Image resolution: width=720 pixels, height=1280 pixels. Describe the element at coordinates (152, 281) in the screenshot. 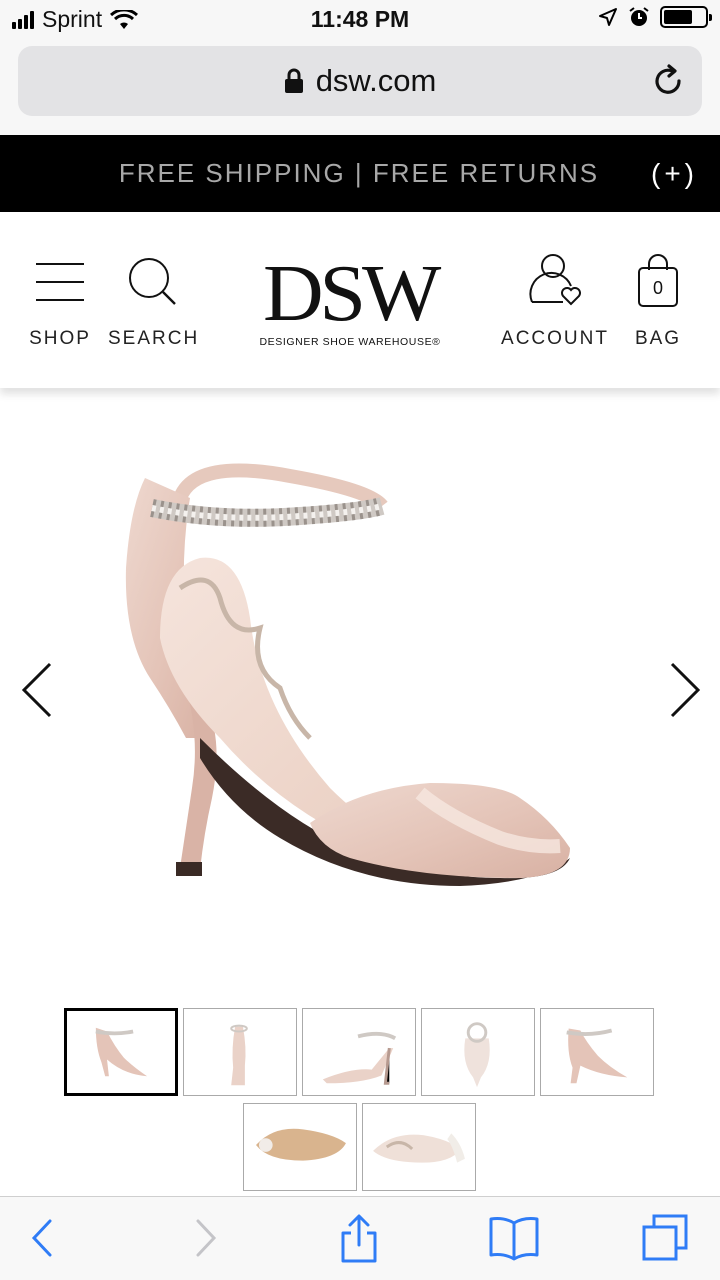

I see `search-icon` at that location.